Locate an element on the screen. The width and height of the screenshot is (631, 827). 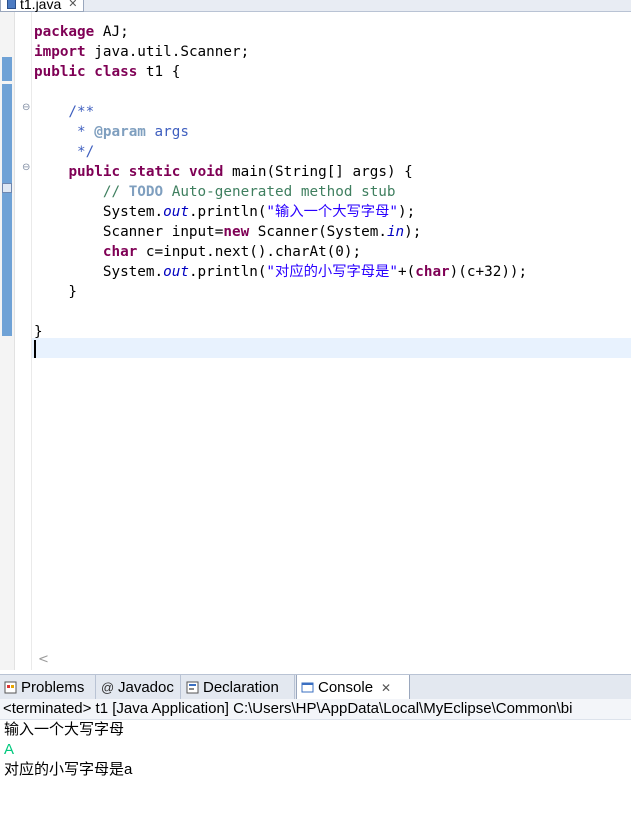
code-line: System.out.println("输入一个大写字母"); is located at coordinates (280, 212).